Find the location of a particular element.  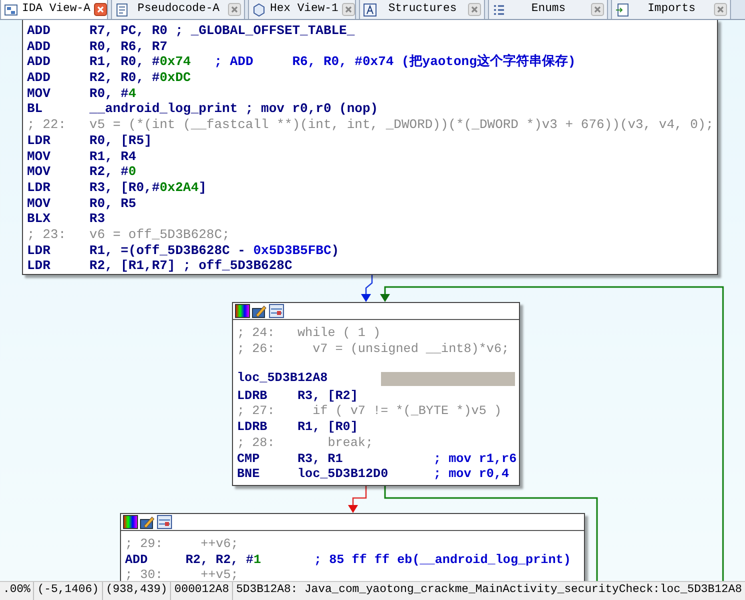

code-line: BNE loc_5D3B12D0 ; mov r0,4 is located at coordinates (373, 473).